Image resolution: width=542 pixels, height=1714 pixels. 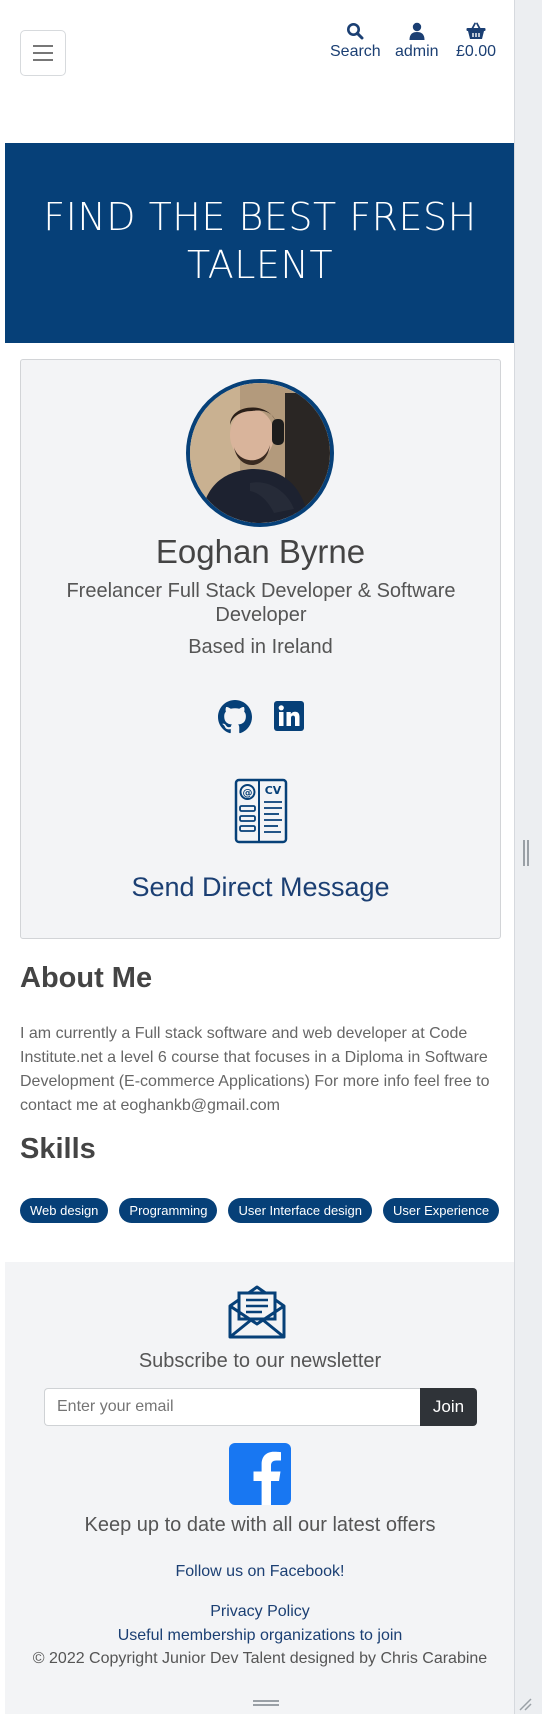 What do you see at coordinates (441, 1210) in the screenshot?
I see `skill-badge: User Experience` at bounding box center [441, 1210].